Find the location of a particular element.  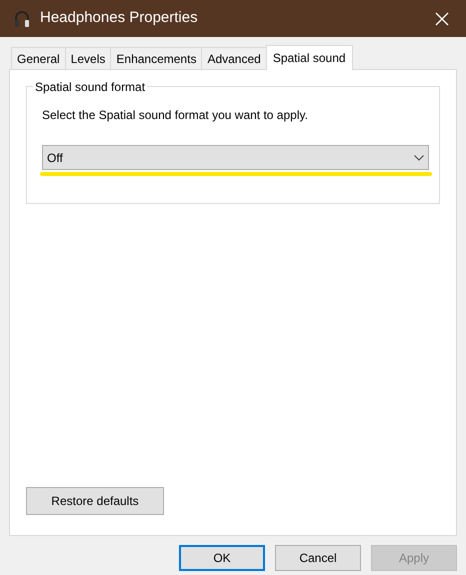

instruction-text: Select the Spatial sound format you want to apply. is located at coordinates (175, 115).